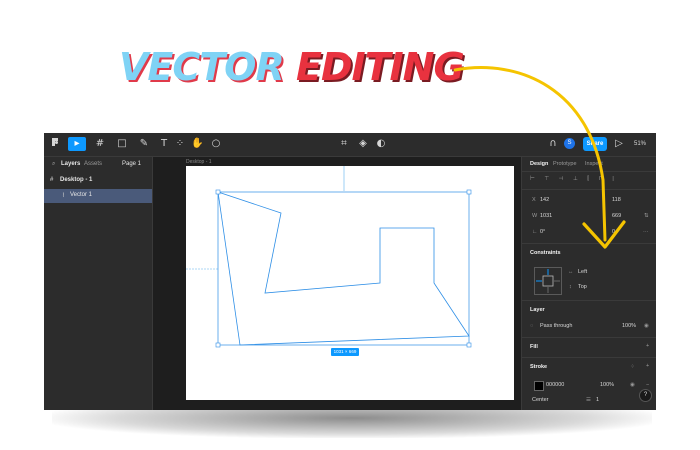 The width and height of the screenshot is (700, 450). I want to click on annotation-arrow, so click(539, 157).